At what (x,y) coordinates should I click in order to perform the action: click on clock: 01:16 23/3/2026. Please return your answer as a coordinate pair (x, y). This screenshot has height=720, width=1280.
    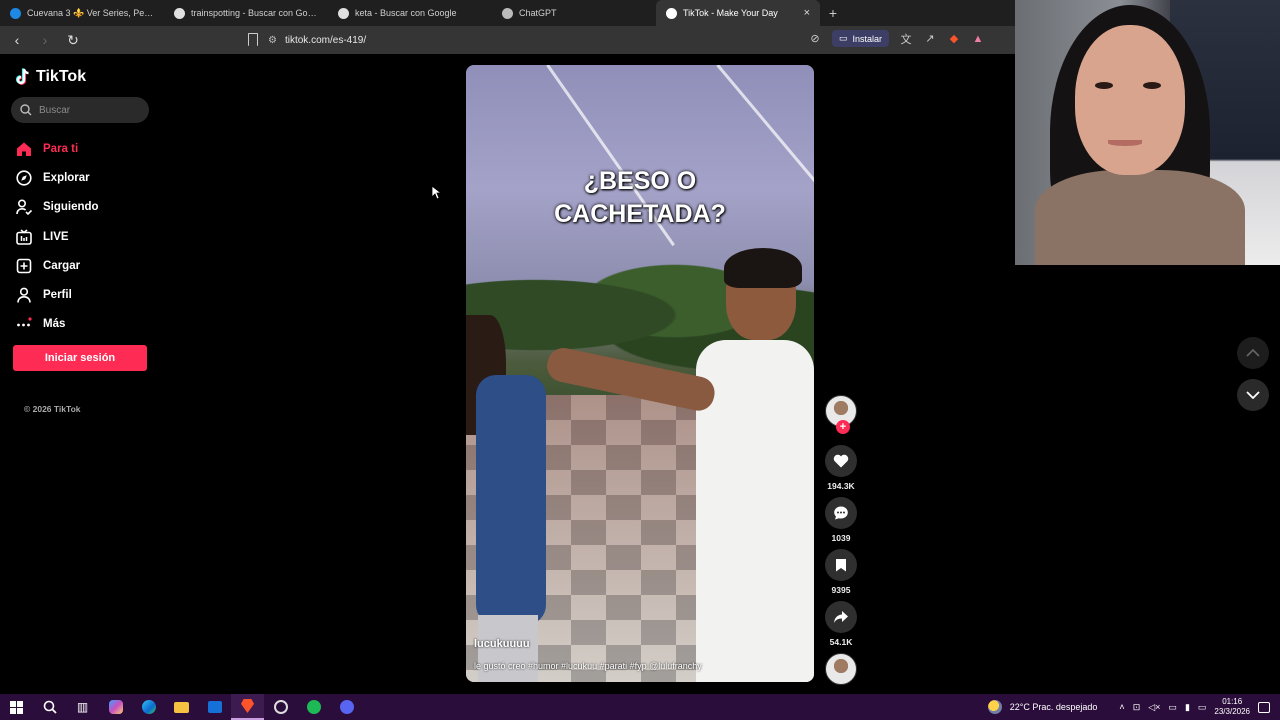
    Looking at the image, I should click on (1232, 707).